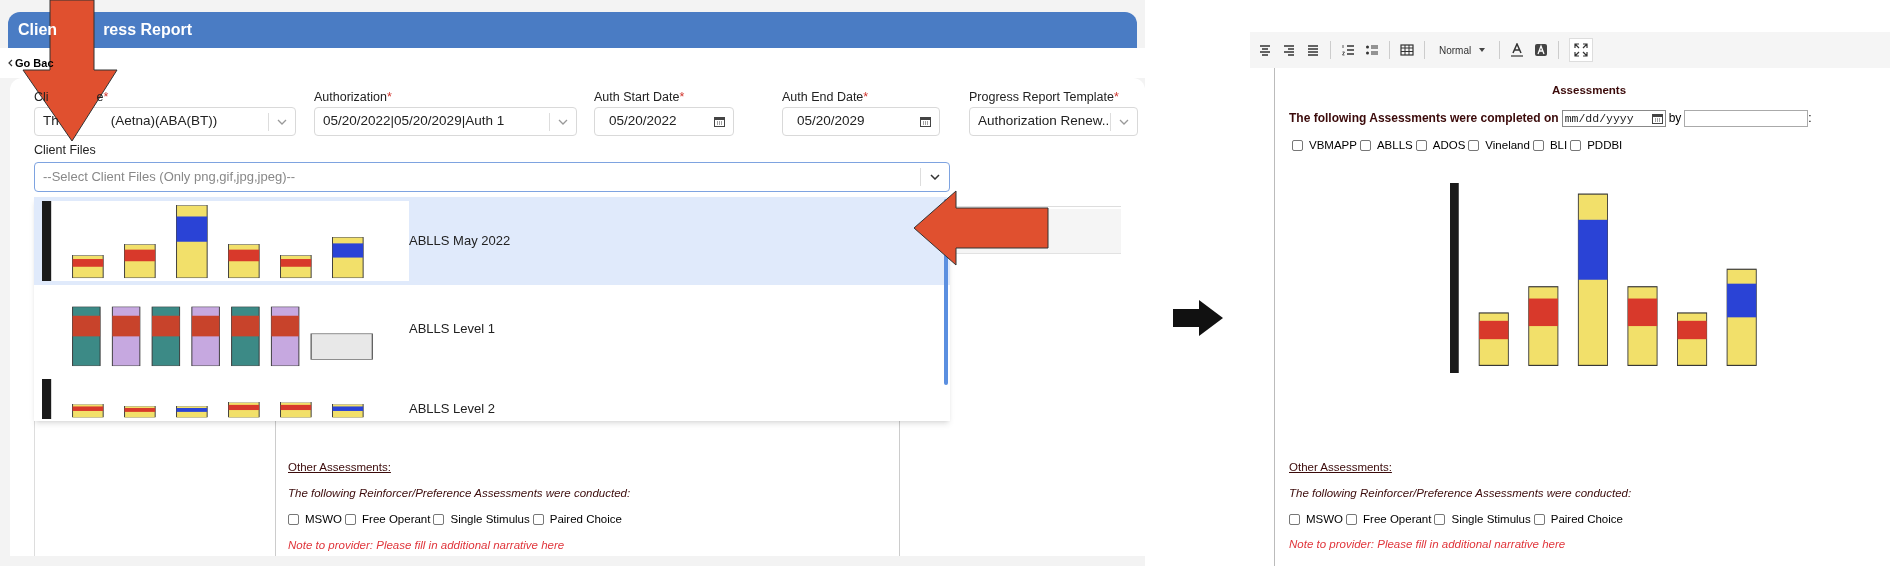  What do you see at coordinates (1407, 50) in the screenshot?
I see `table-icon` at bounding box center [1407, 50].